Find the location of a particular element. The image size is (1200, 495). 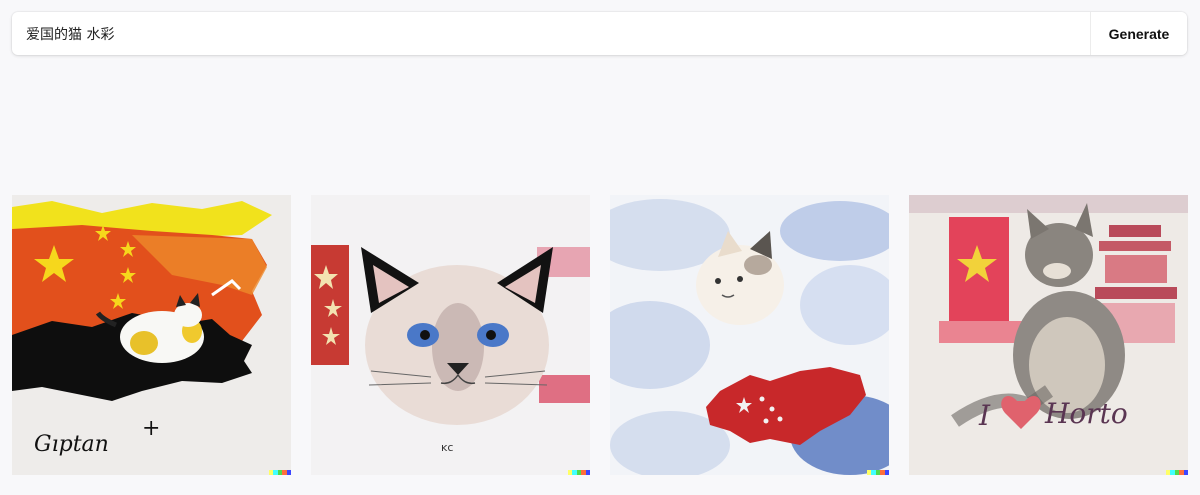

prompt-input is located at coordinates (551, 33).